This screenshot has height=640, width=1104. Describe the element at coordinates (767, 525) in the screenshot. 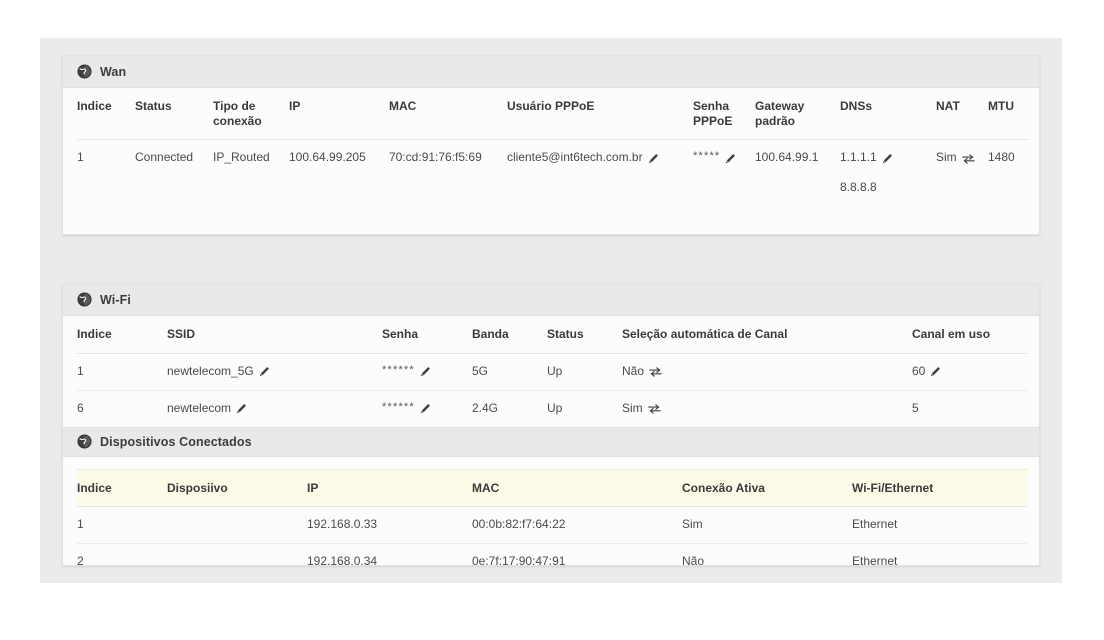

I see `devices-cell-conexao-ativa: Sim` at that location.